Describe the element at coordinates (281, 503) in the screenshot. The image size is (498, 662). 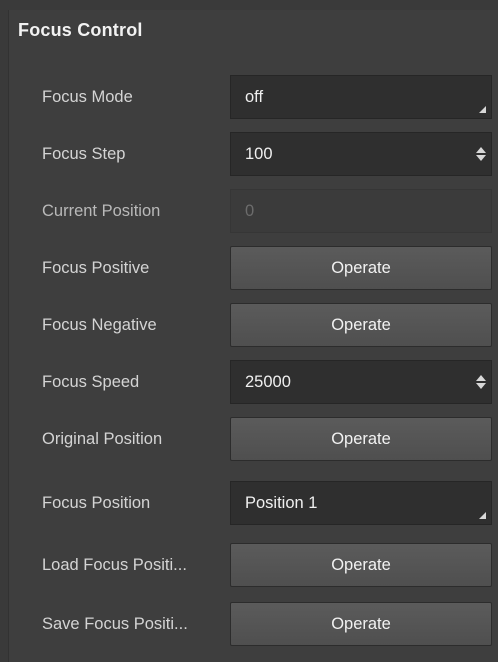
I see `focus-position-value: Position 1` at that location.